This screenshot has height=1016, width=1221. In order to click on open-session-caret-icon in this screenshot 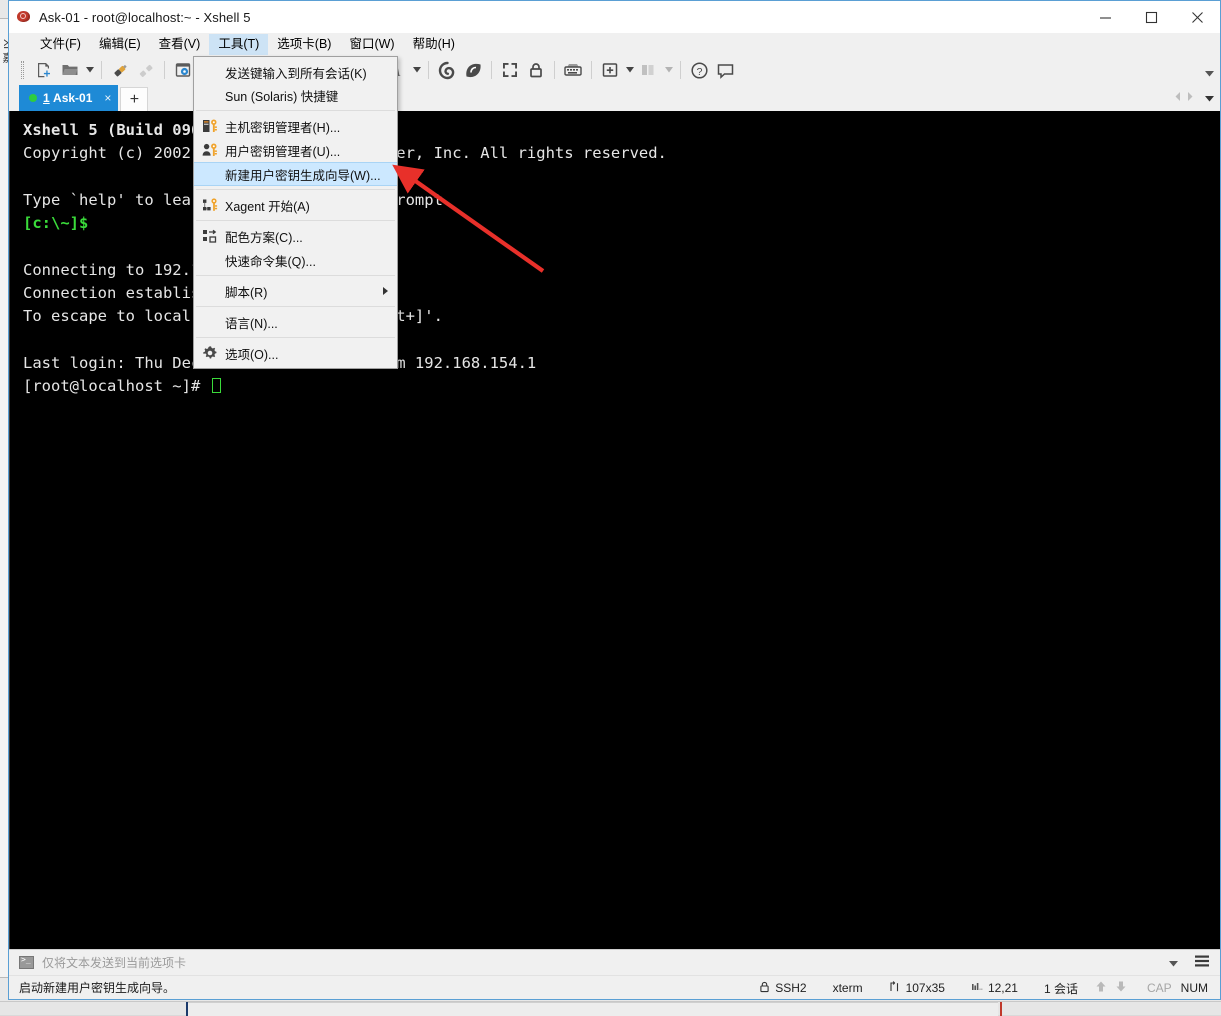, I will do `click(89, 70)`.